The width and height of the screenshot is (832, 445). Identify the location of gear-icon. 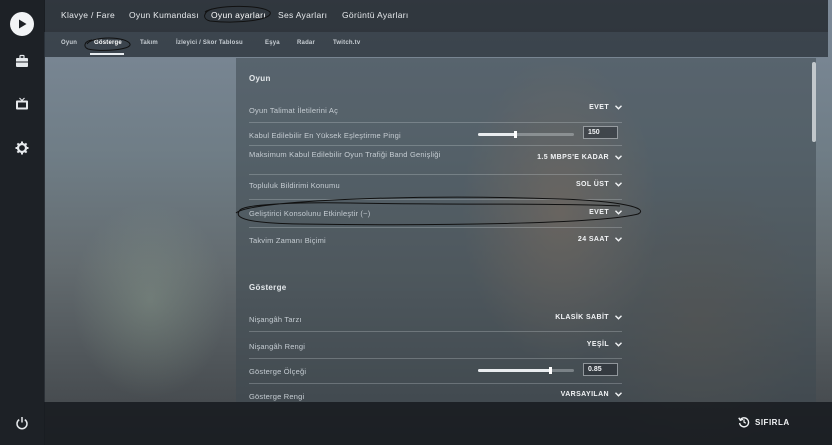
(22, 148).